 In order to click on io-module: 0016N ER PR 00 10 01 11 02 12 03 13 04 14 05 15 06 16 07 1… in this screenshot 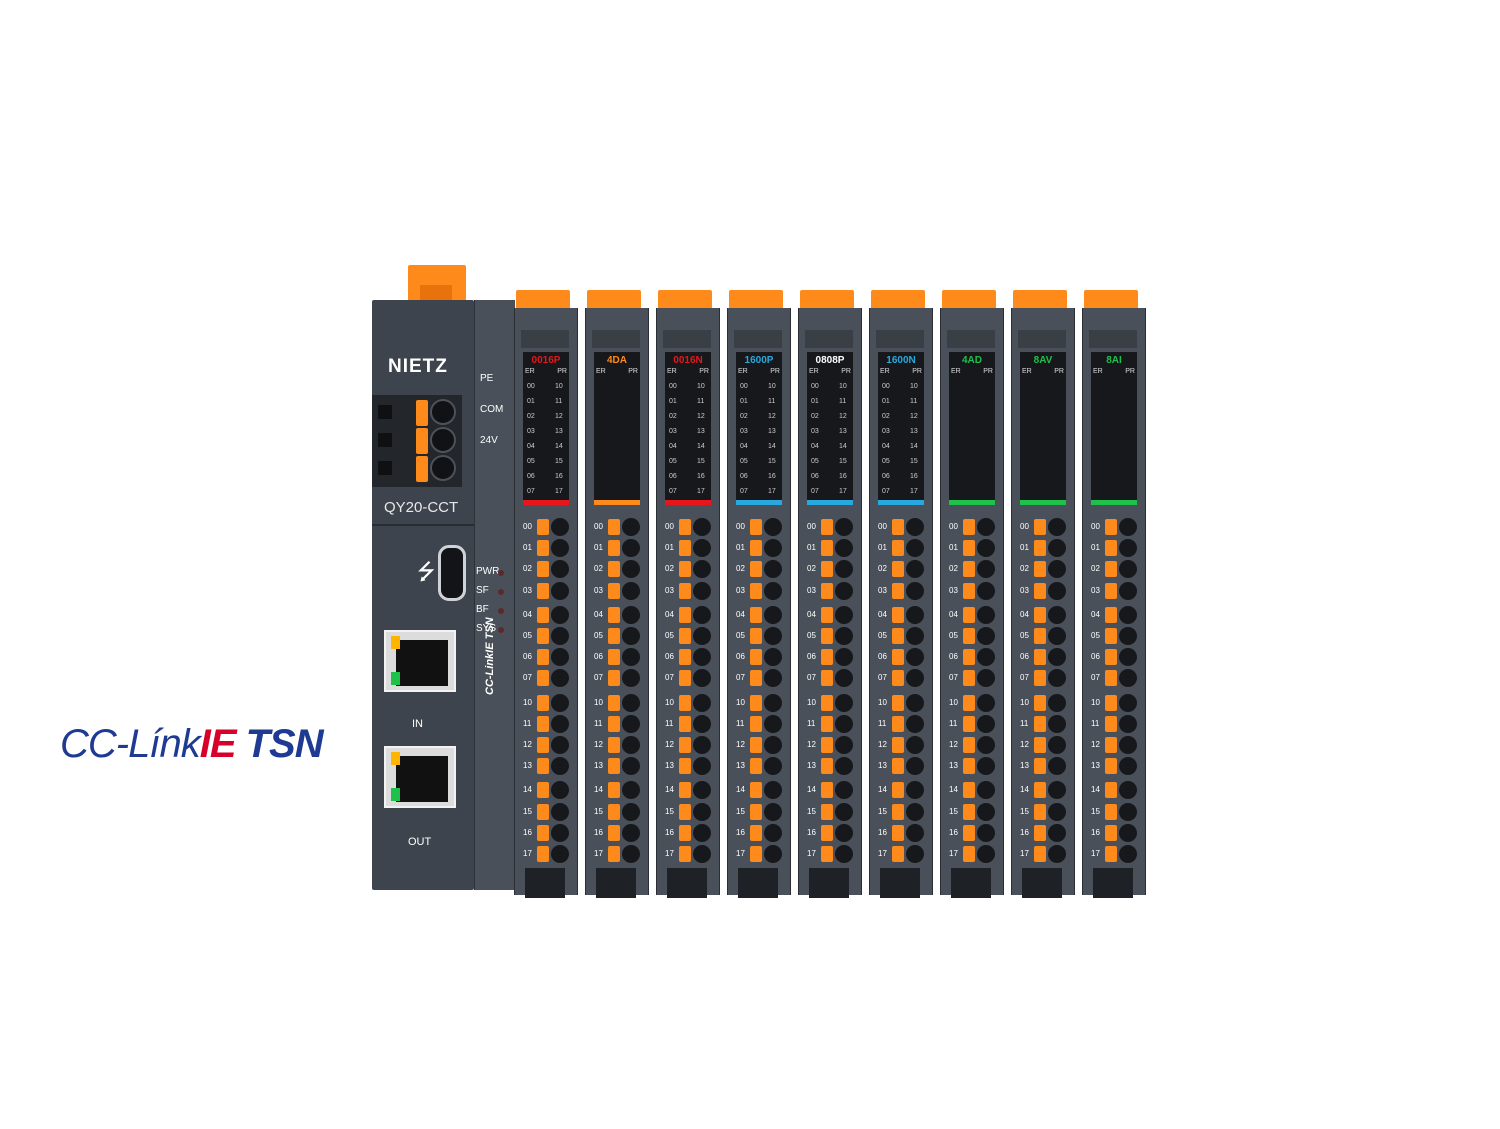, I will do `click(689, 594)`.